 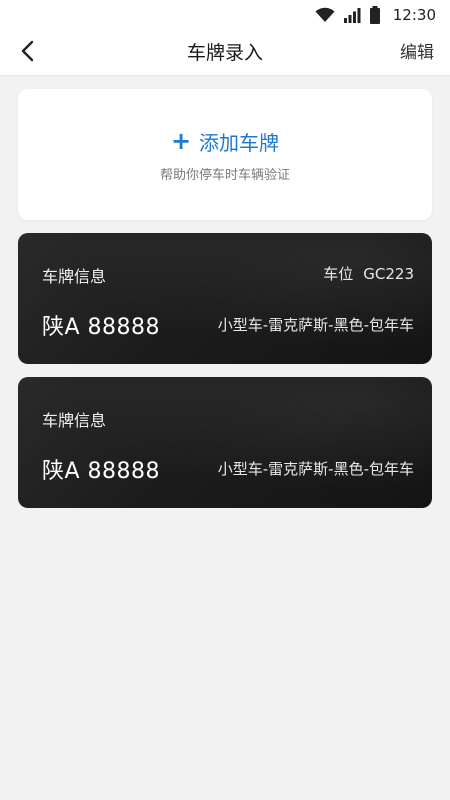 What do you see at coordinates (414, 15) in the screenshot?
I see `status-time: 12:30` at bounding box center [414, 15].